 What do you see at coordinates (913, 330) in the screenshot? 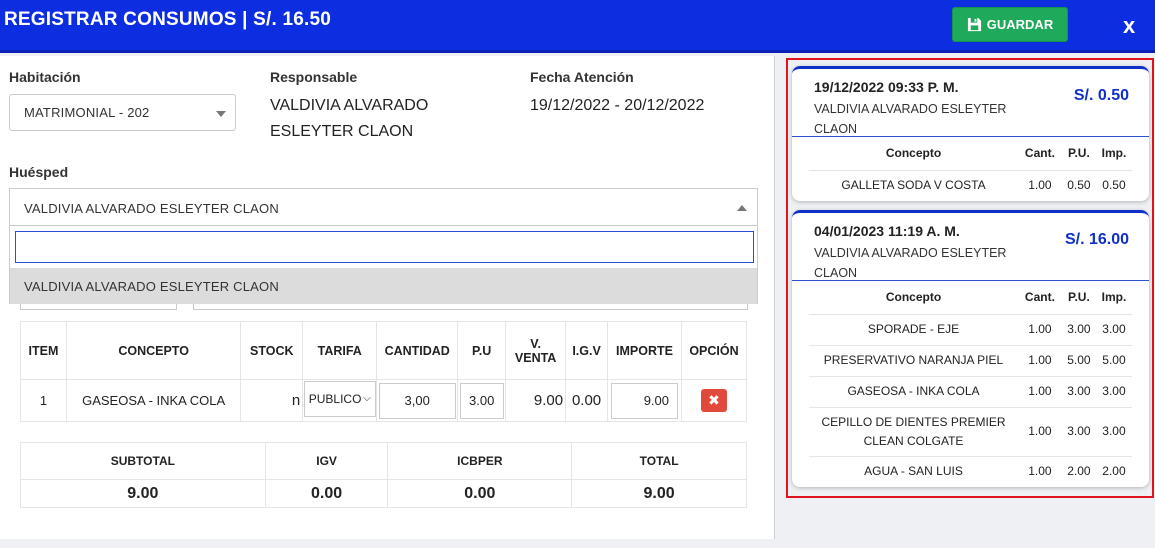
I see `row-concepto: SPORADE - EJE` at bounding box center [913, 330].